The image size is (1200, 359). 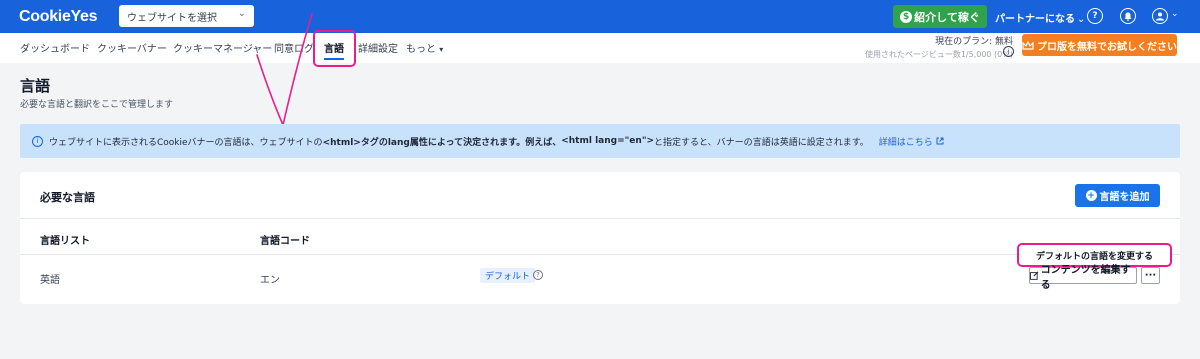 What do you see at coordinates (172, 18) in the screenshot?
I see `website-select-value: ウェブサイトを選択` at bounding box center [172, 18].